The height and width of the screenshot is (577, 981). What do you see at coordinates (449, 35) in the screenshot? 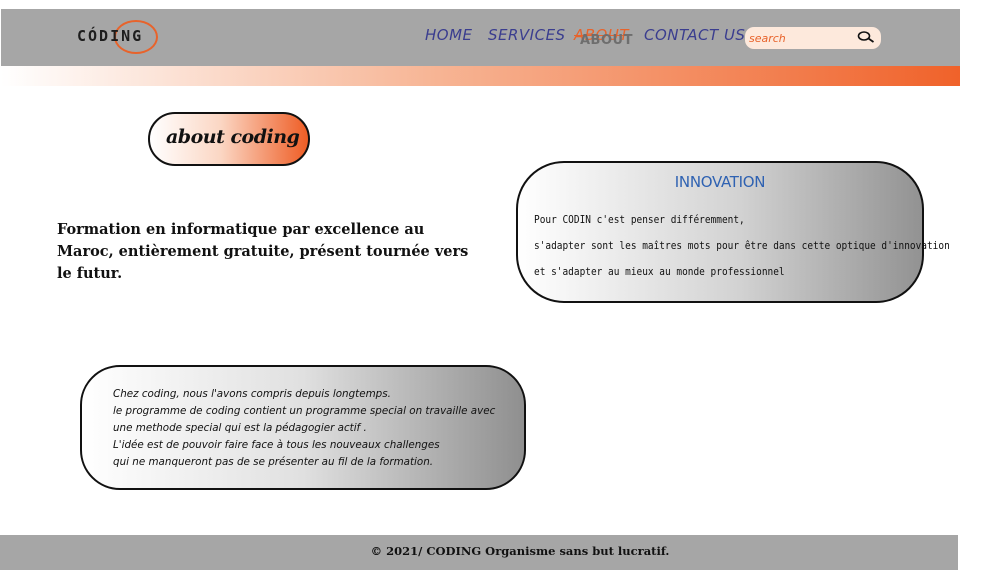
I see `nav-home: HOME` at bounding box center [449, 35].